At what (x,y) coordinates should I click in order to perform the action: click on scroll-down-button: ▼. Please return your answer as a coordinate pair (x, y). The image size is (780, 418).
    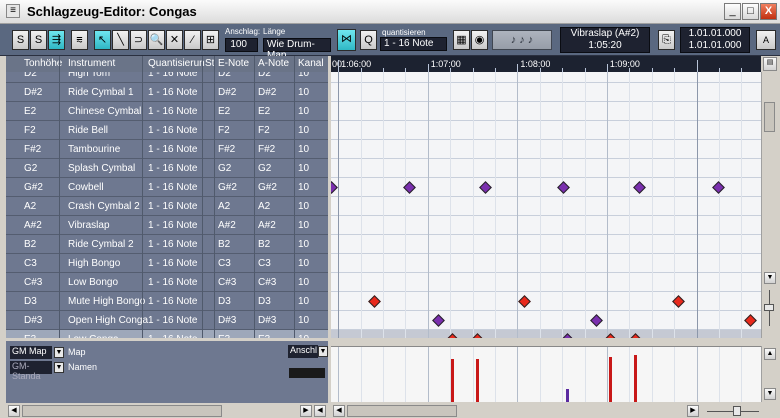
    Looking at the image, I should click on (770, 278).